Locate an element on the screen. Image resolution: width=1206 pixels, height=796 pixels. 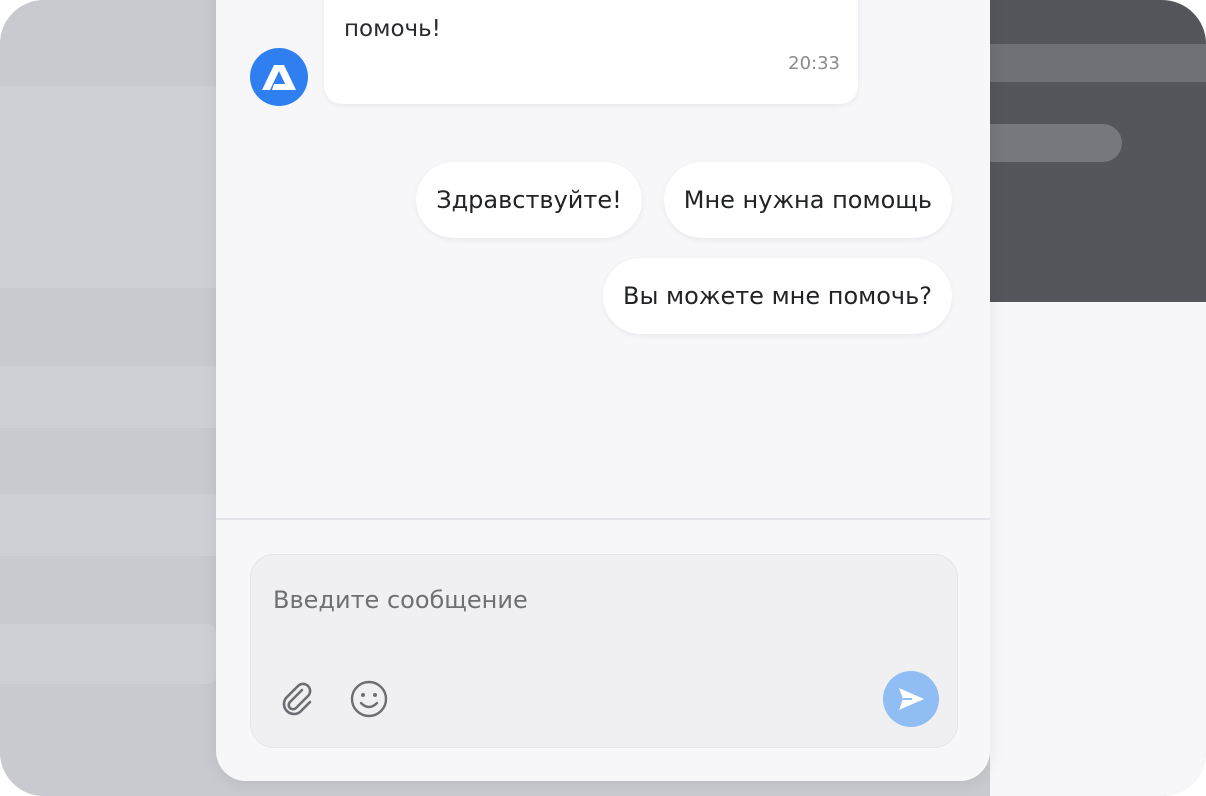
message-composer is located at coordinates (604, 651).